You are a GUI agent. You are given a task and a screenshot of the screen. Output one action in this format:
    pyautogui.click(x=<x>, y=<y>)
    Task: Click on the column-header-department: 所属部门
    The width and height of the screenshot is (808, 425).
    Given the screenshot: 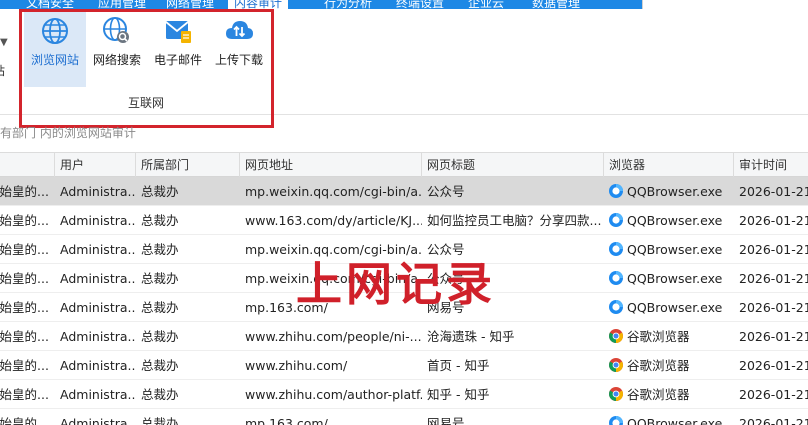 What is the action you would take?
    pyautogui.click(x=188, y=165)
    